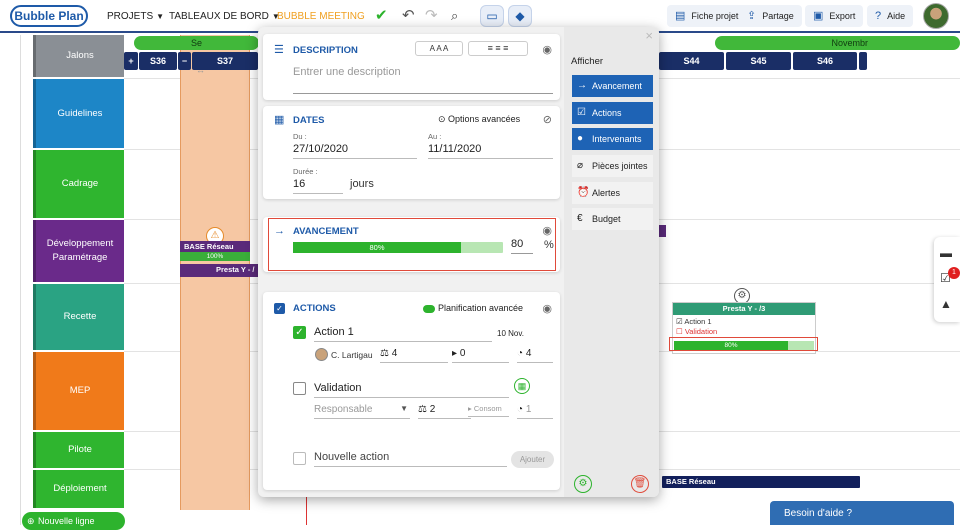 This screenshot has width=960, height=530. I want to click on toggle-actions: ☑ Actions, so click(612, 113).